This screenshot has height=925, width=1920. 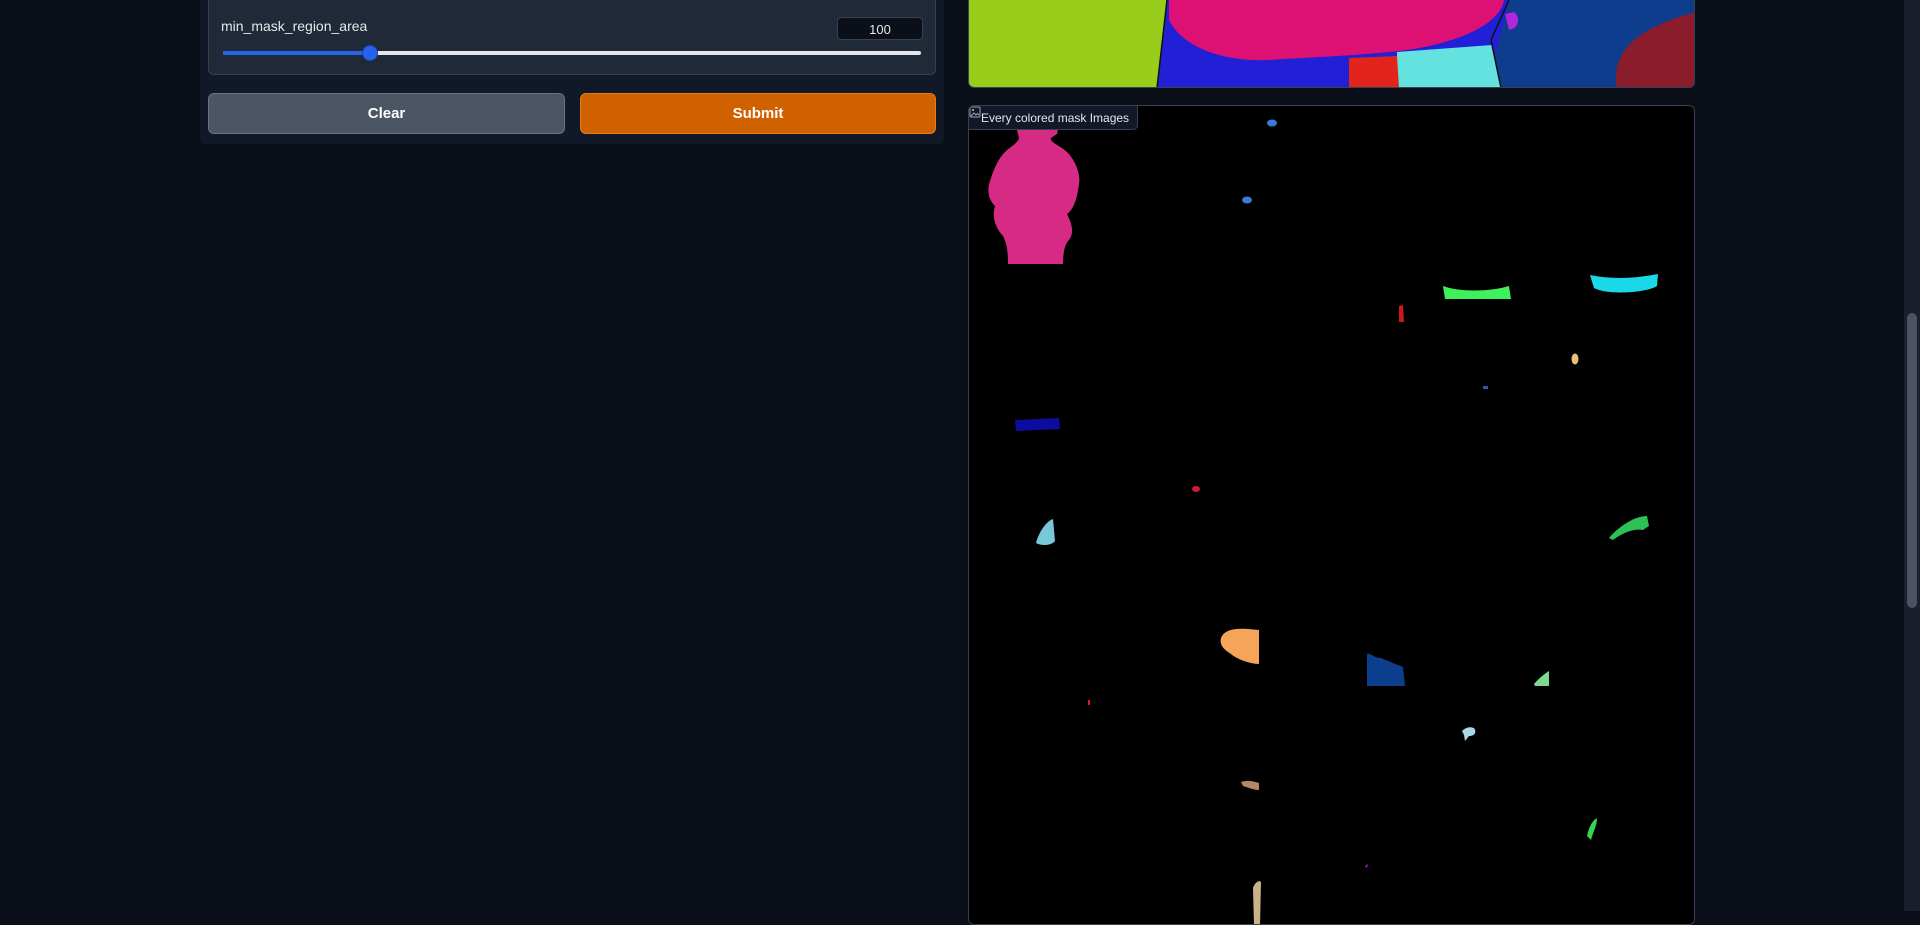 I want to click on controls-panel: min_mask_region_area 100 Clear Submit, so click(x=572, y=72).